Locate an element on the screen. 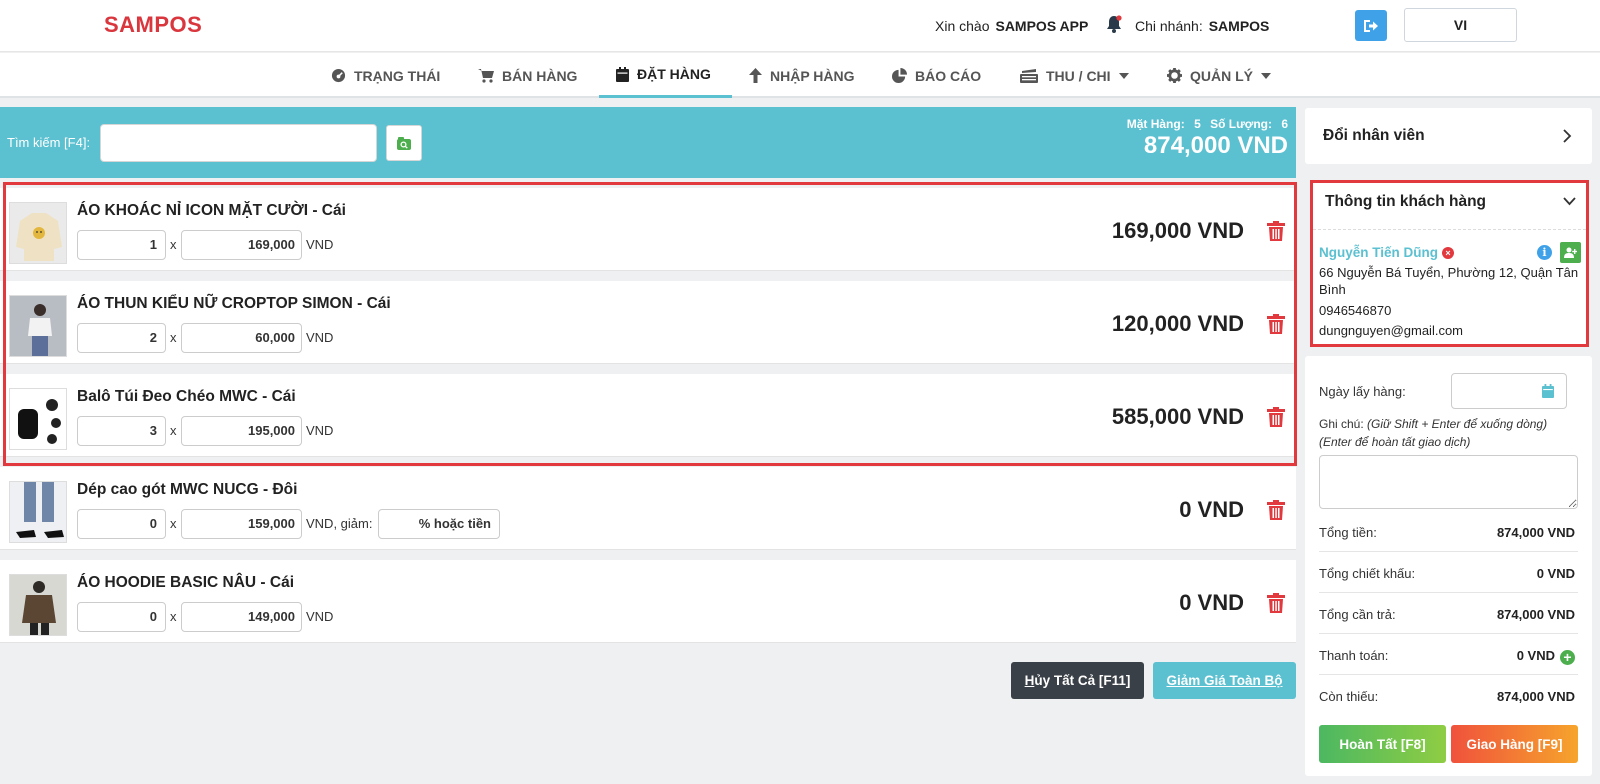 The image size is (1600, 784). note-hint-shift: (Giữ Shift + Enter để xuống dòng) is located at coordinates (1457, 424).